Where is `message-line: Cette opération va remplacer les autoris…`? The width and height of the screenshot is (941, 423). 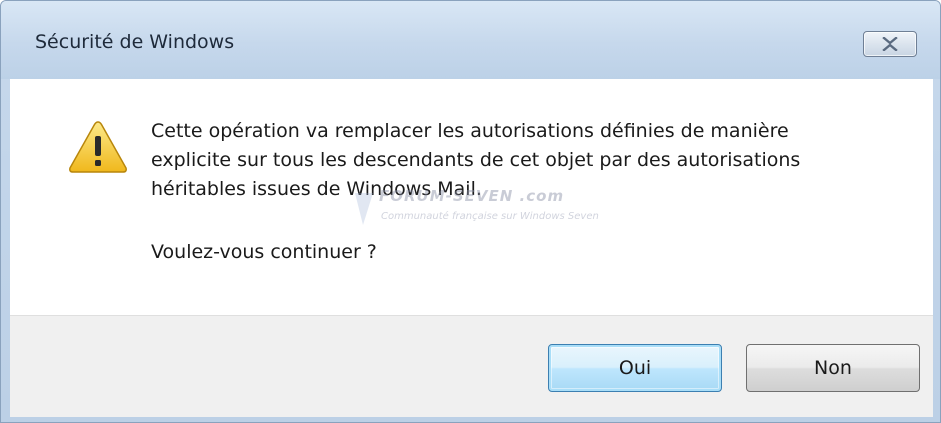 message-line: Cette opération va remplacer les autoris… is located at coordinates (470, 131).